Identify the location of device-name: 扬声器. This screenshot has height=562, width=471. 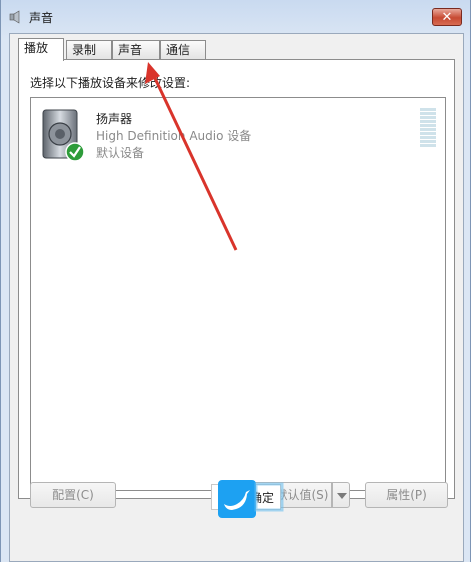
(114, 119).